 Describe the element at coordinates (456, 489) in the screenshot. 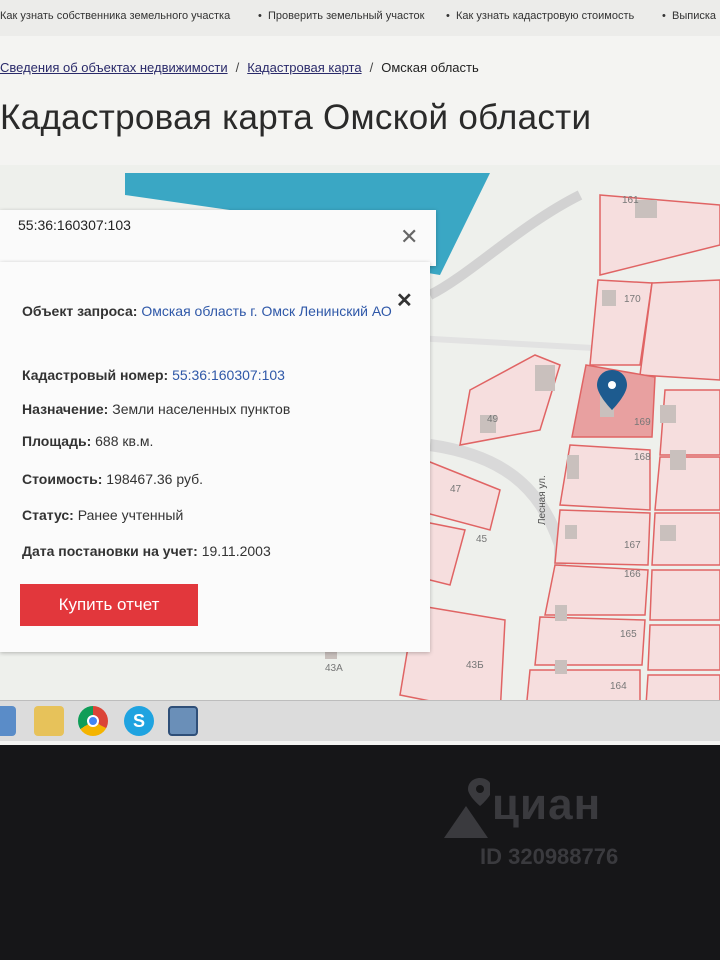

I see `lot-number: 47` at that location.